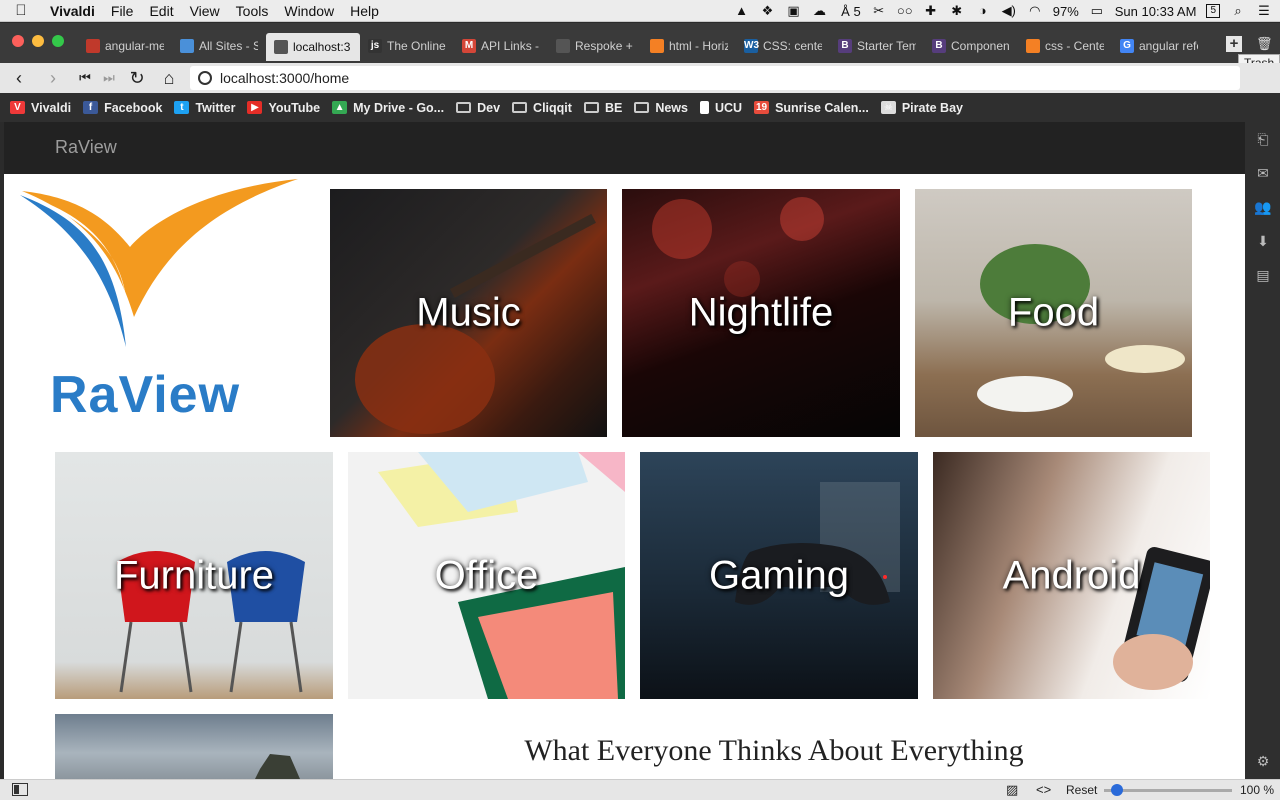  What do you see at coordinates (53, 78) in the screenshot?
I see `forward-icon: ›` at bounding box center [53, 78].